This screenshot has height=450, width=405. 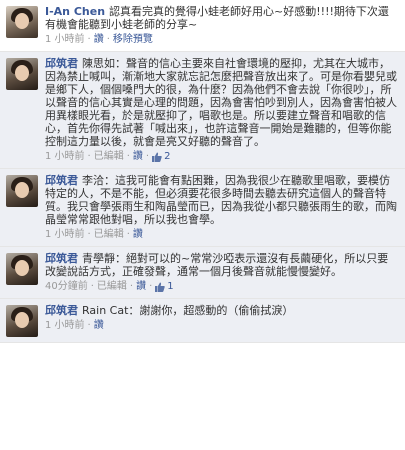 What do you see at coordinates (75, 11) in the screenshot?
I see `comment-author: I-An Chen` at bounding box center [75, 11].